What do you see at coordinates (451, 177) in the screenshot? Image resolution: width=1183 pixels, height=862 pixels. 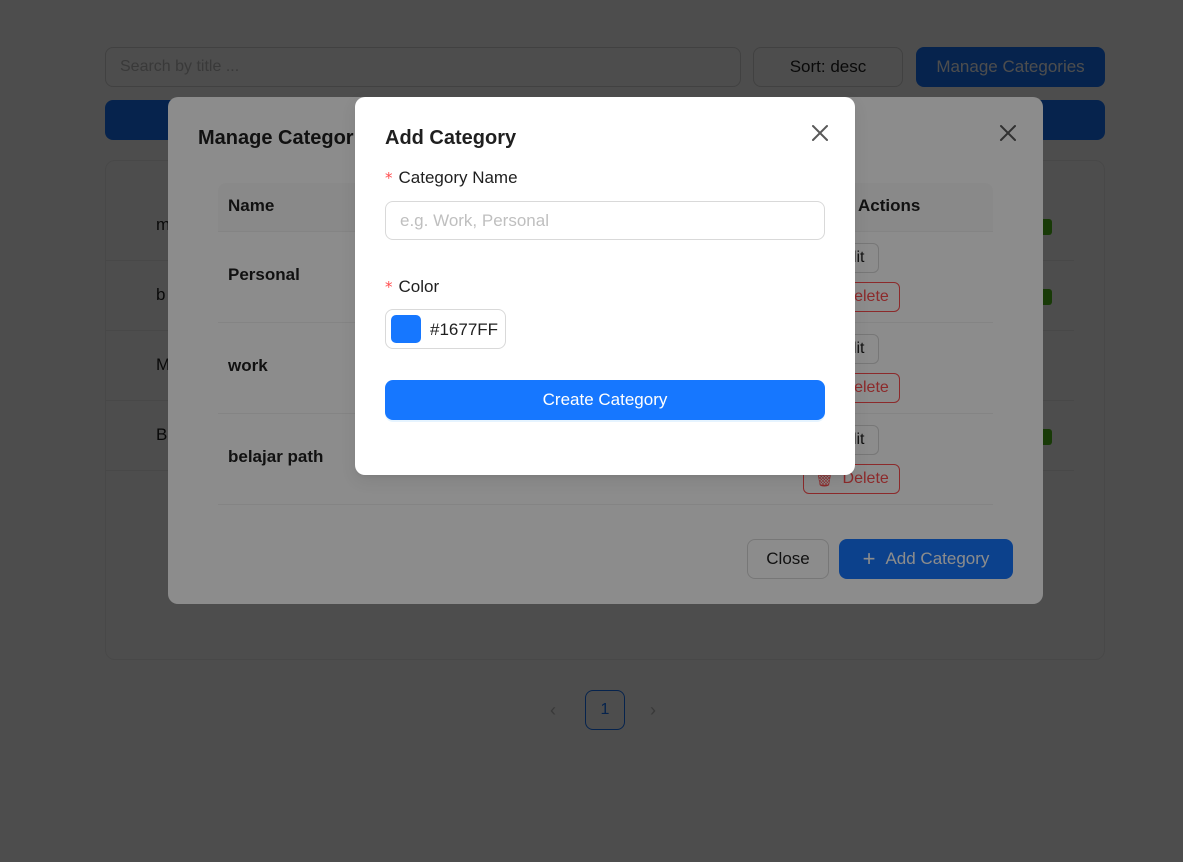 I see `category-name-label: * Category Name` at bounding box center [451, 177].